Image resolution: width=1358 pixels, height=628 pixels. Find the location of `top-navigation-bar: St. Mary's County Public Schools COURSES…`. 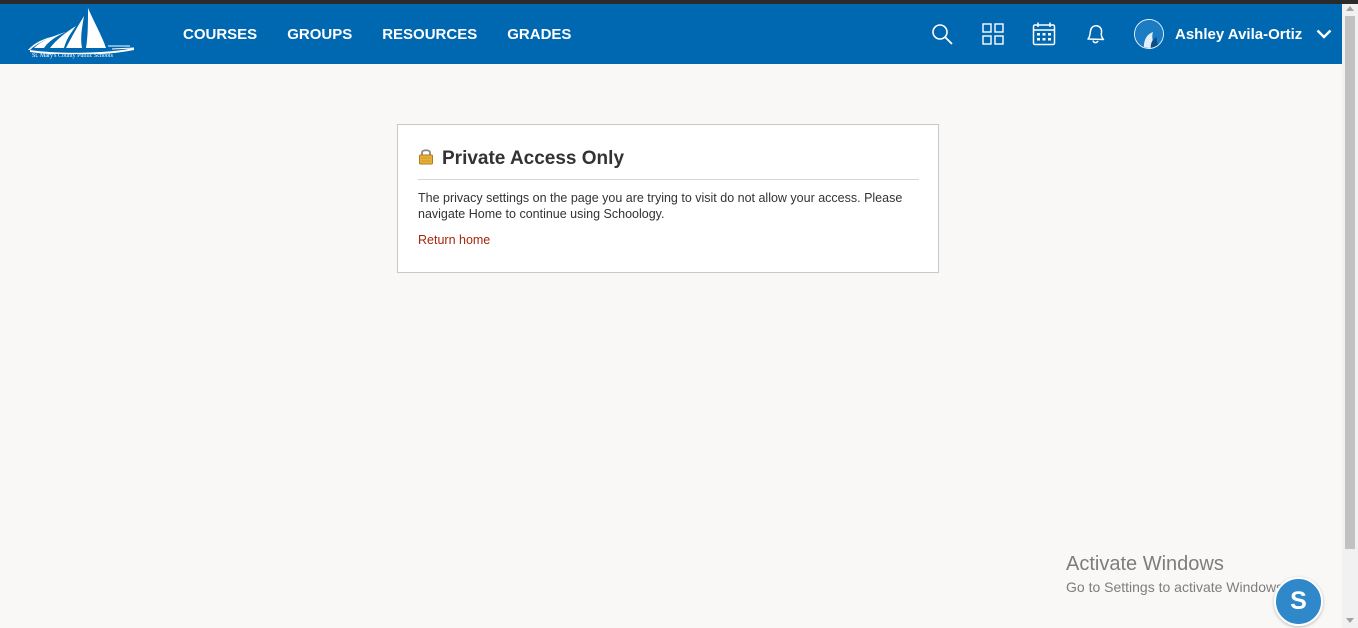

top-navigation-bar: St. Mary's County Public Schools COURSES… is located at coordinates (671, 34).